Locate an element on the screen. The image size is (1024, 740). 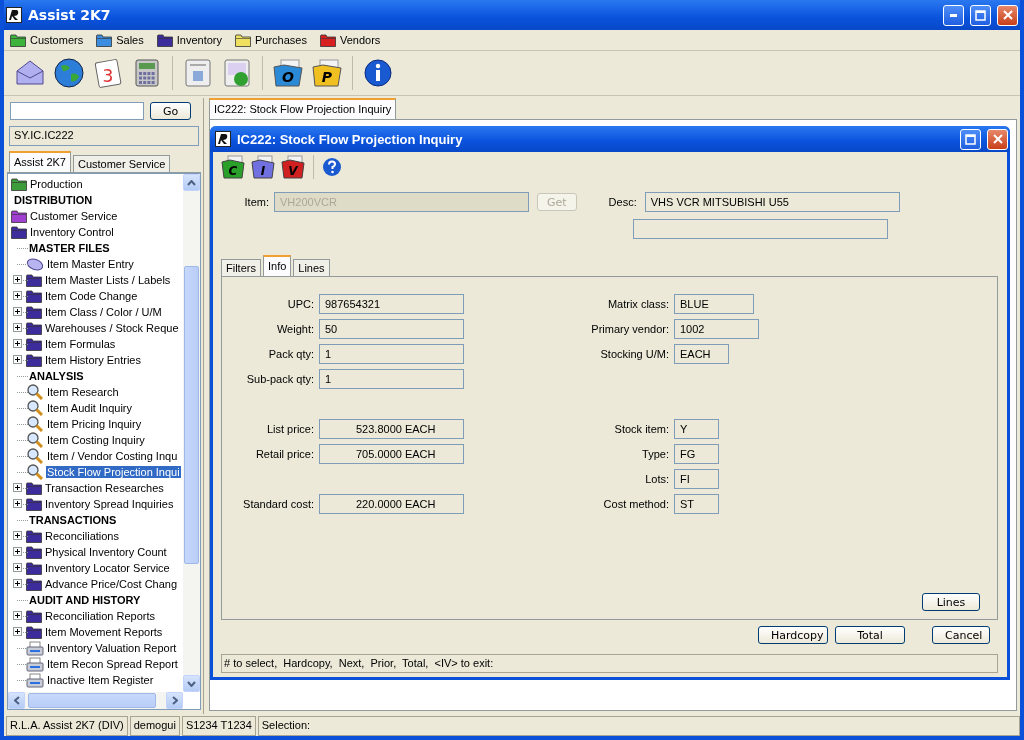
search-field is located at coordinates (77, 111).